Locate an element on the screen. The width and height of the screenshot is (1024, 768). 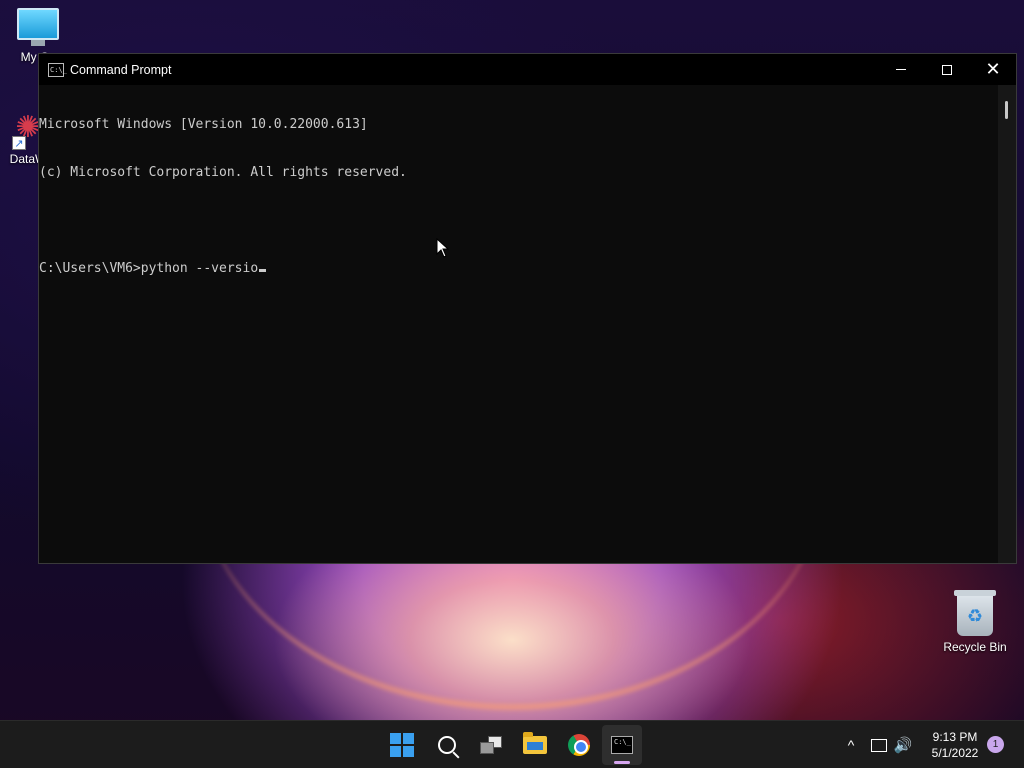
command-prompt-taskbar-button: C:\_ is located at coordinates (622, 745).